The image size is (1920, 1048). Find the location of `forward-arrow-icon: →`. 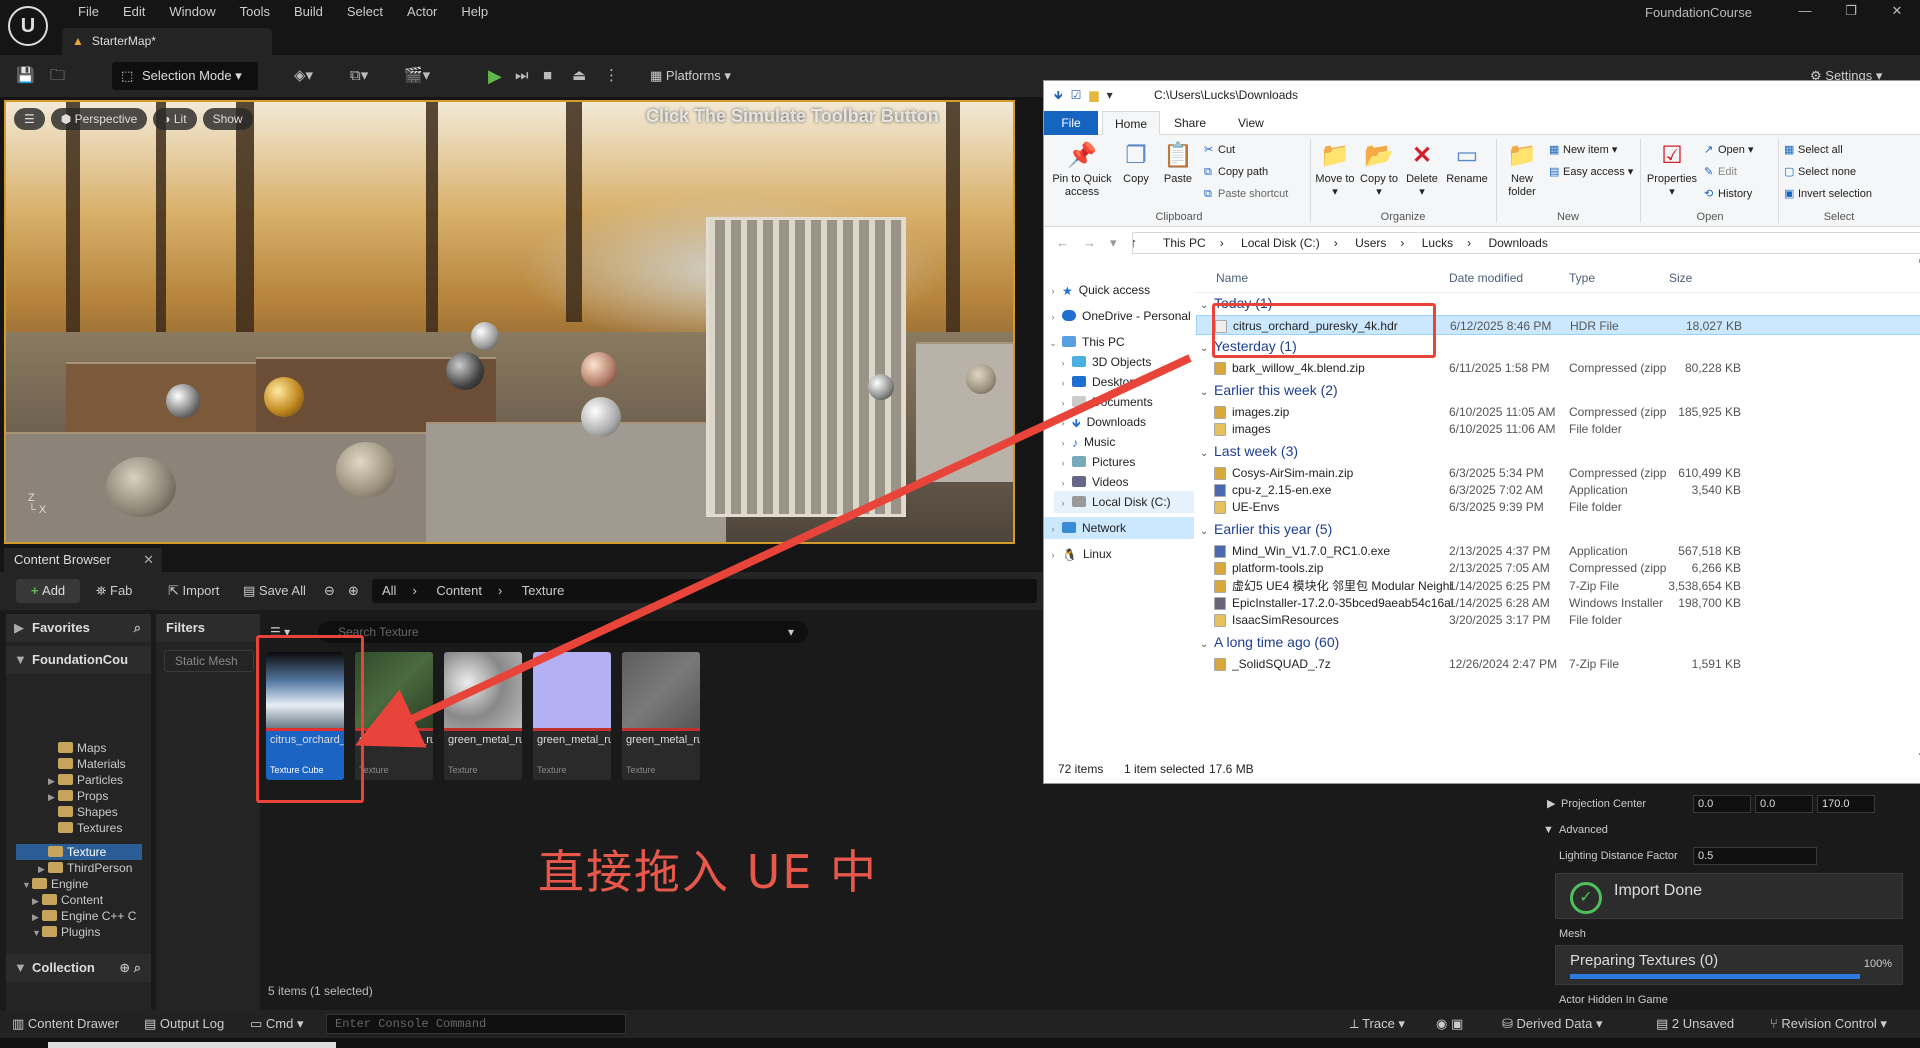

forward-arrow-icon: → is located at coordinates (1096, 242).